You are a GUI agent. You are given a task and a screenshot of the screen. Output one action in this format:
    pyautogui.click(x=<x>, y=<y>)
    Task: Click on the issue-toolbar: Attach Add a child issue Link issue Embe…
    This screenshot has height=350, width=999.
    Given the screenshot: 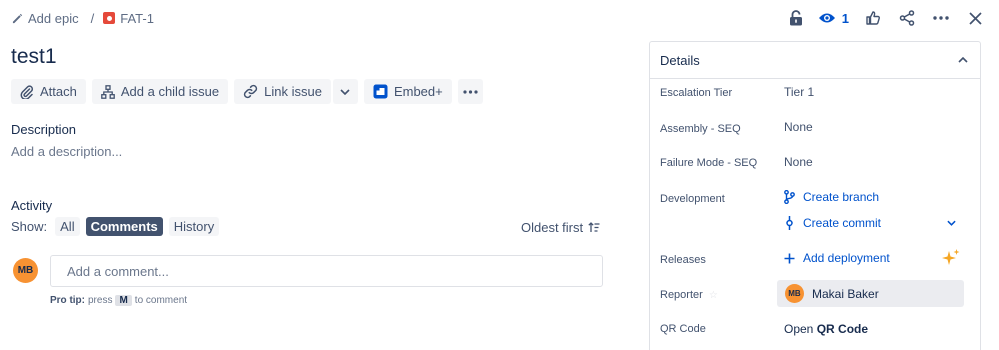 What is the action you would take?
    pyautogui.click(x=247, y=91)
    